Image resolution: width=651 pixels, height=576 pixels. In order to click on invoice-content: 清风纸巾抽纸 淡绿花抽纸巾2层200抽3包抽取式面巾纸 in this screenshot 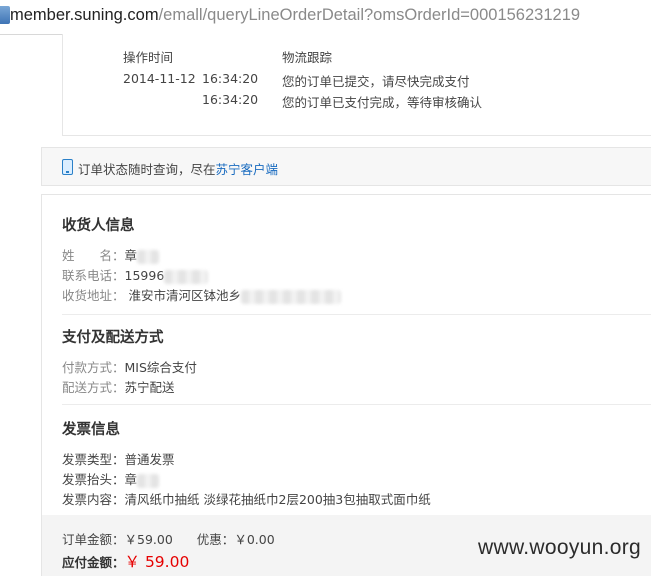, I will do `click(277, 499)`.